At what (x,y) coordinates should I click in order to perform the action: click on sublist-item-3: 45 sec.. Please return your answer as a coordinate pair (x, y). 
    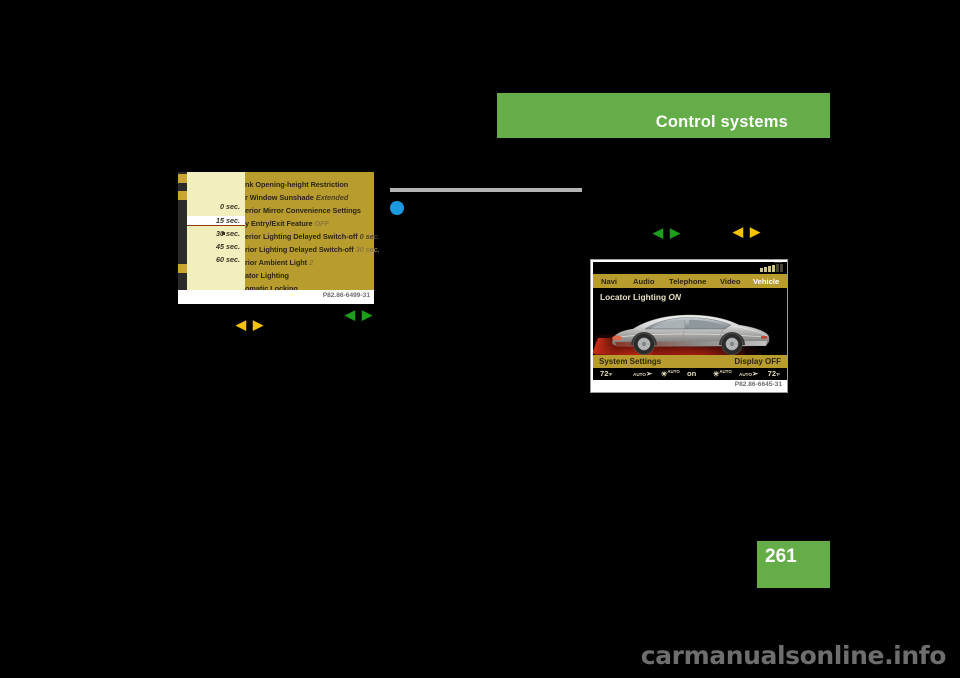
    Looking at the image, I should click on (228, 246).